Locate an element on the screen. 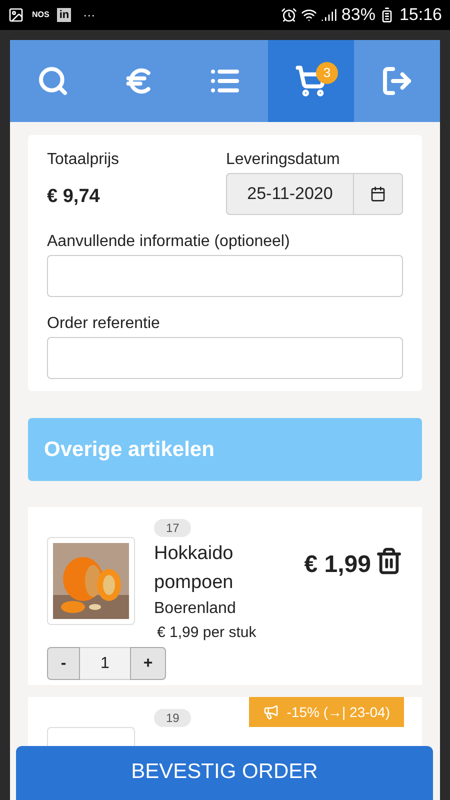 The height and width of the screenshot is (800, 450). confirm-order-button: BEVESTIG ORDER is located at coordinates (224, 773).